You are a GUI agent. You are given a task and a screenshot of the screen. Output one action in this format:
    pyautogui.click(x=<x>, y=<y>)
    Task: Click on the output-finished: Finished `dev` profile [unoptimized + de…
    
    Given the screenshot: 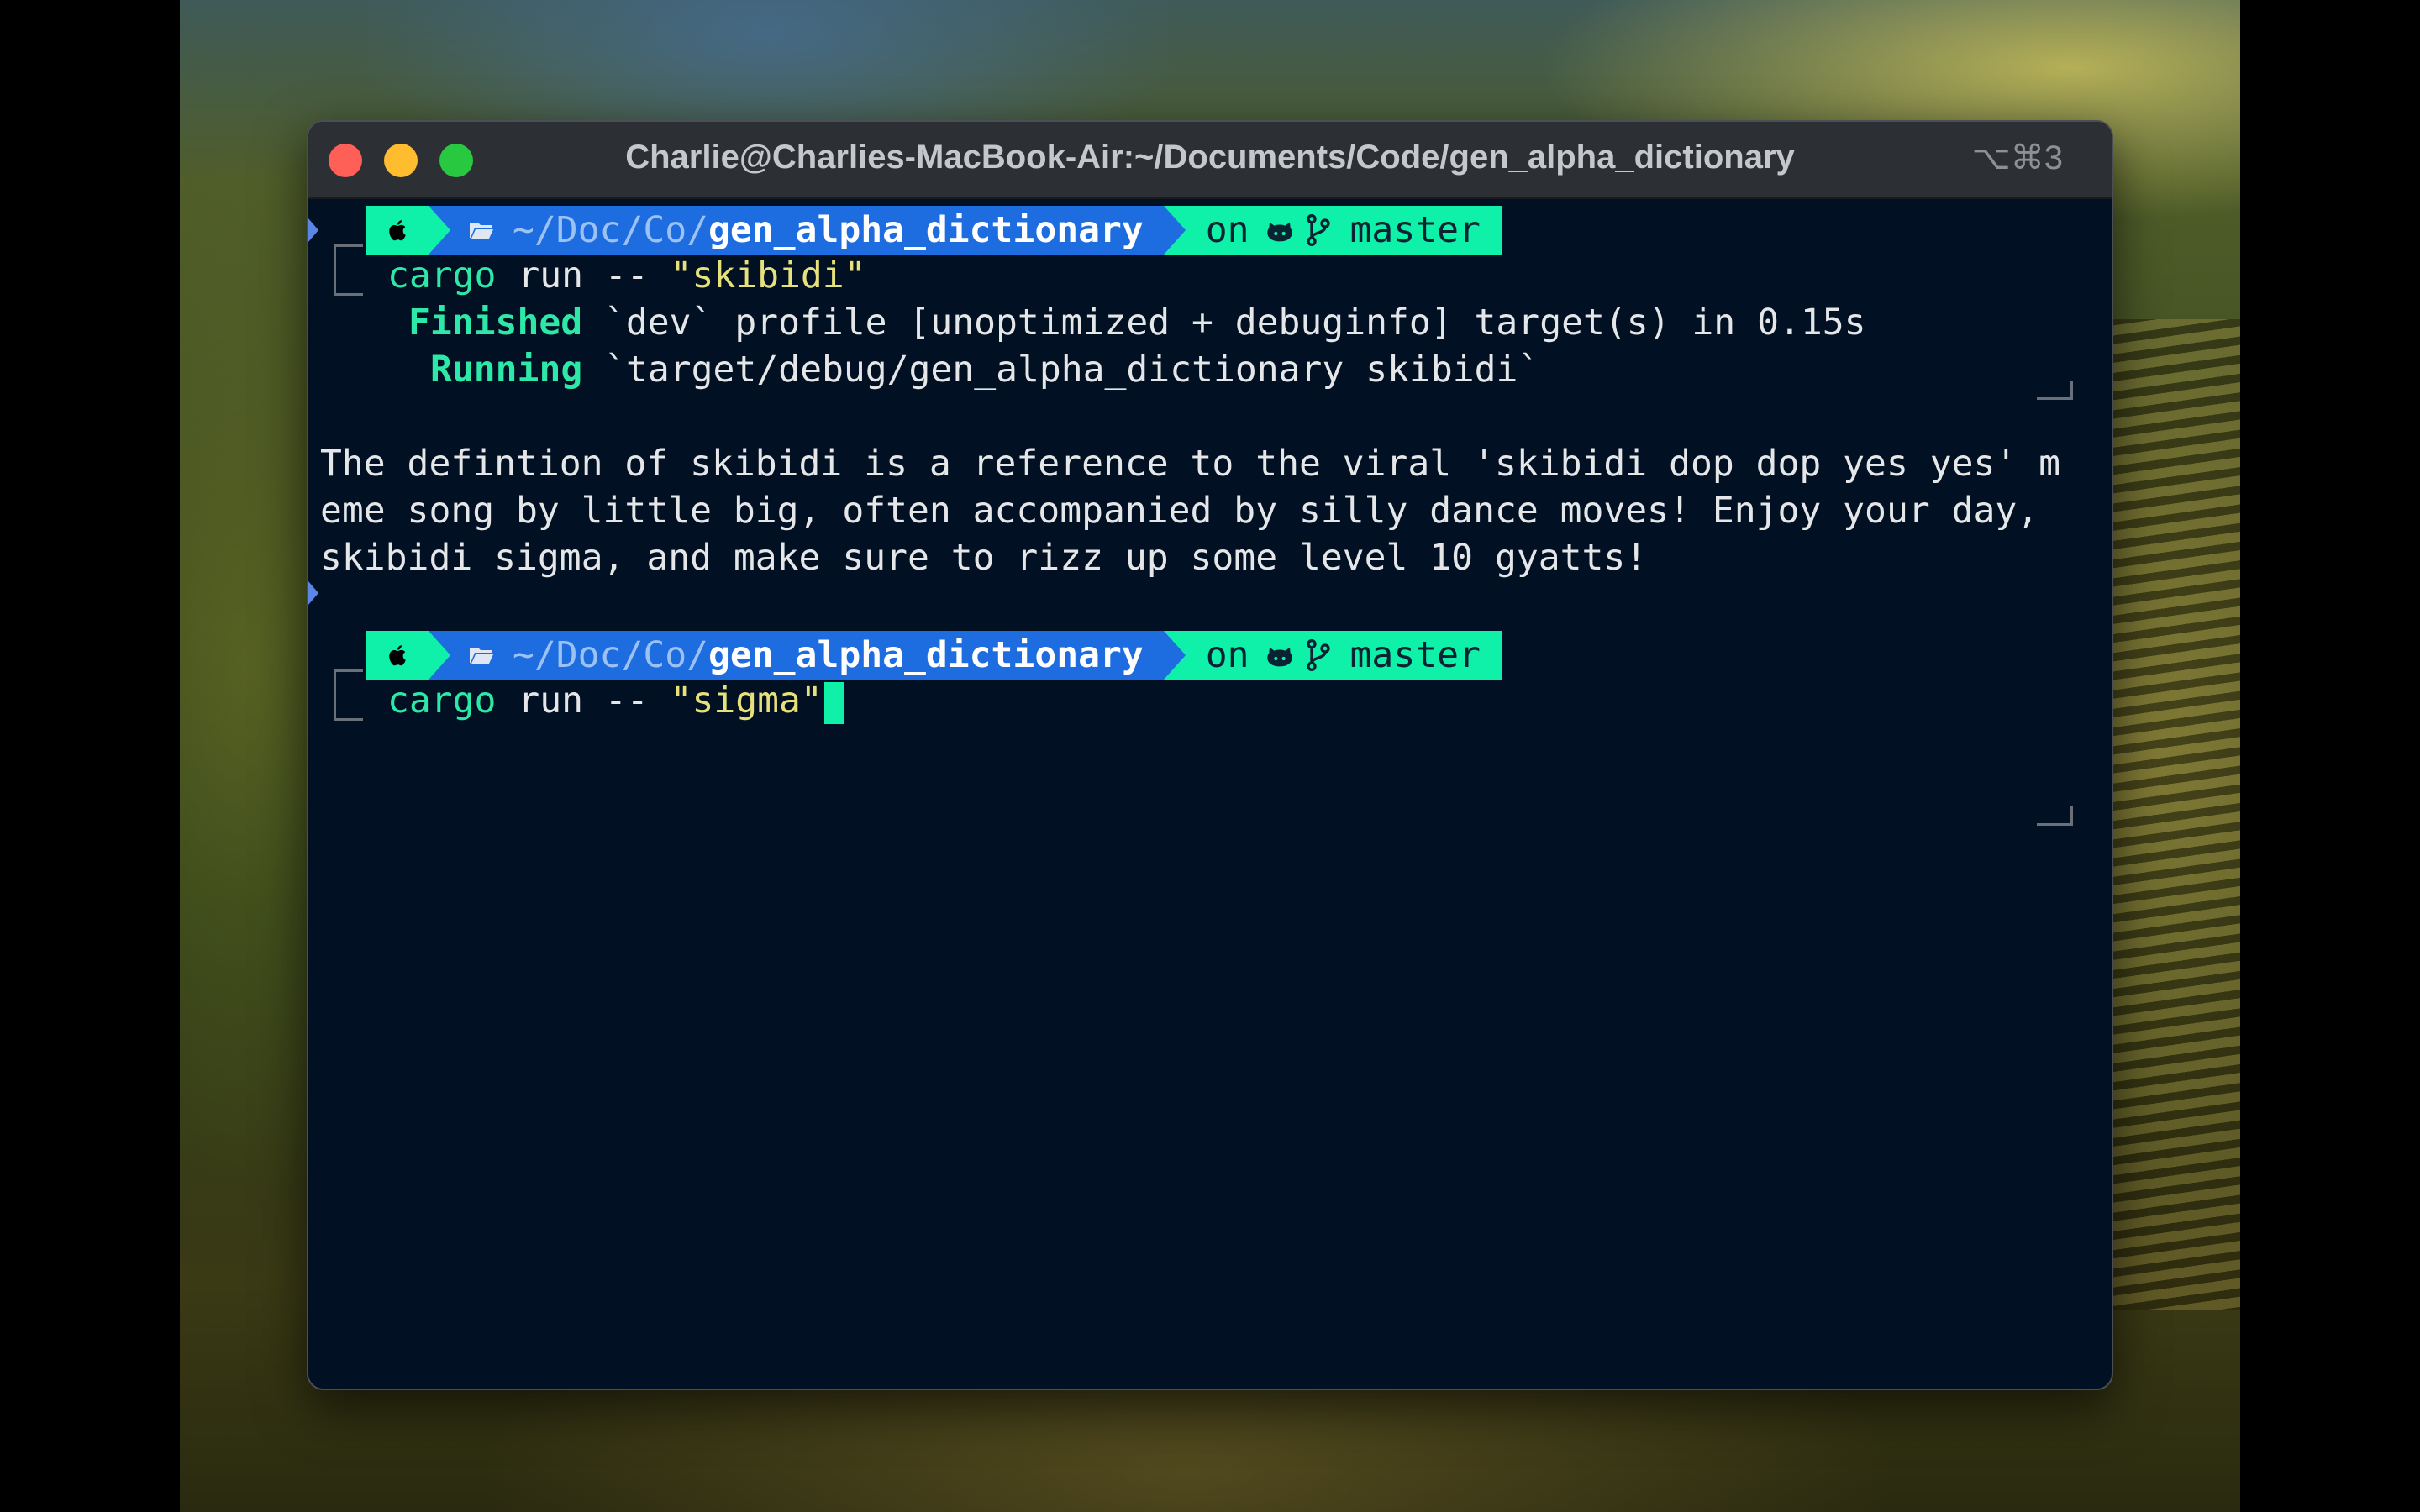 What is the action you would take?
    pyautogui.click(x=1137, y=322)
    